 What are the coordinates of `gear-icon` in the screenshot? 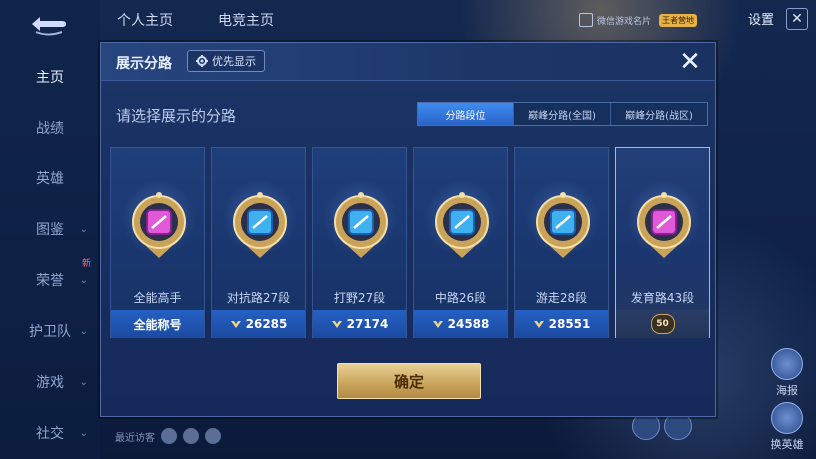 It's located at (202, 61).